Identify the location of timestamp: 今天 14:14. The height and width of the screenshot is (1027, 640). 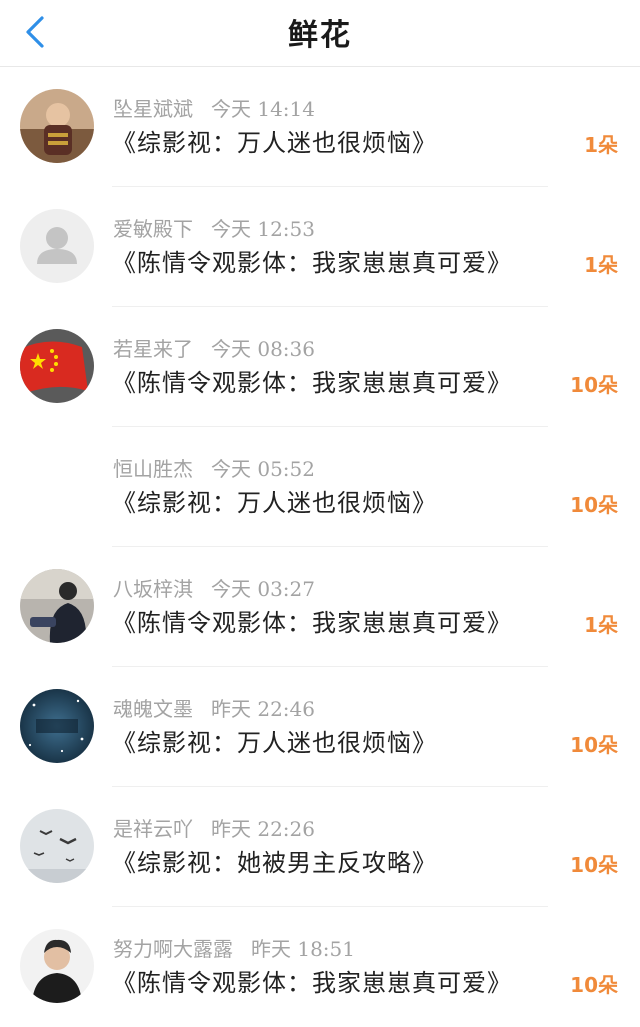
(263, 109).